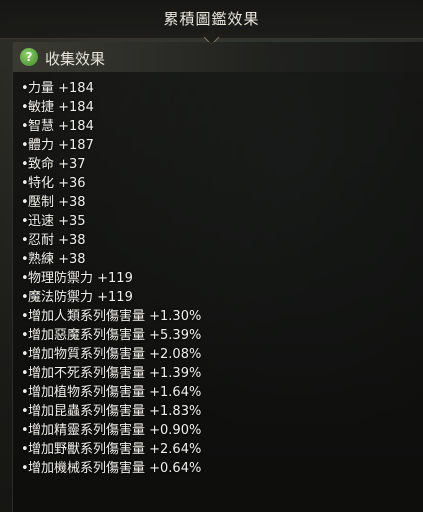 This screenshot has height=512, width=423. What do you see at coordinates (111, 164) in the screenshot?
I see `stat-item: •致命 +37` at bounding box center [111, 164].